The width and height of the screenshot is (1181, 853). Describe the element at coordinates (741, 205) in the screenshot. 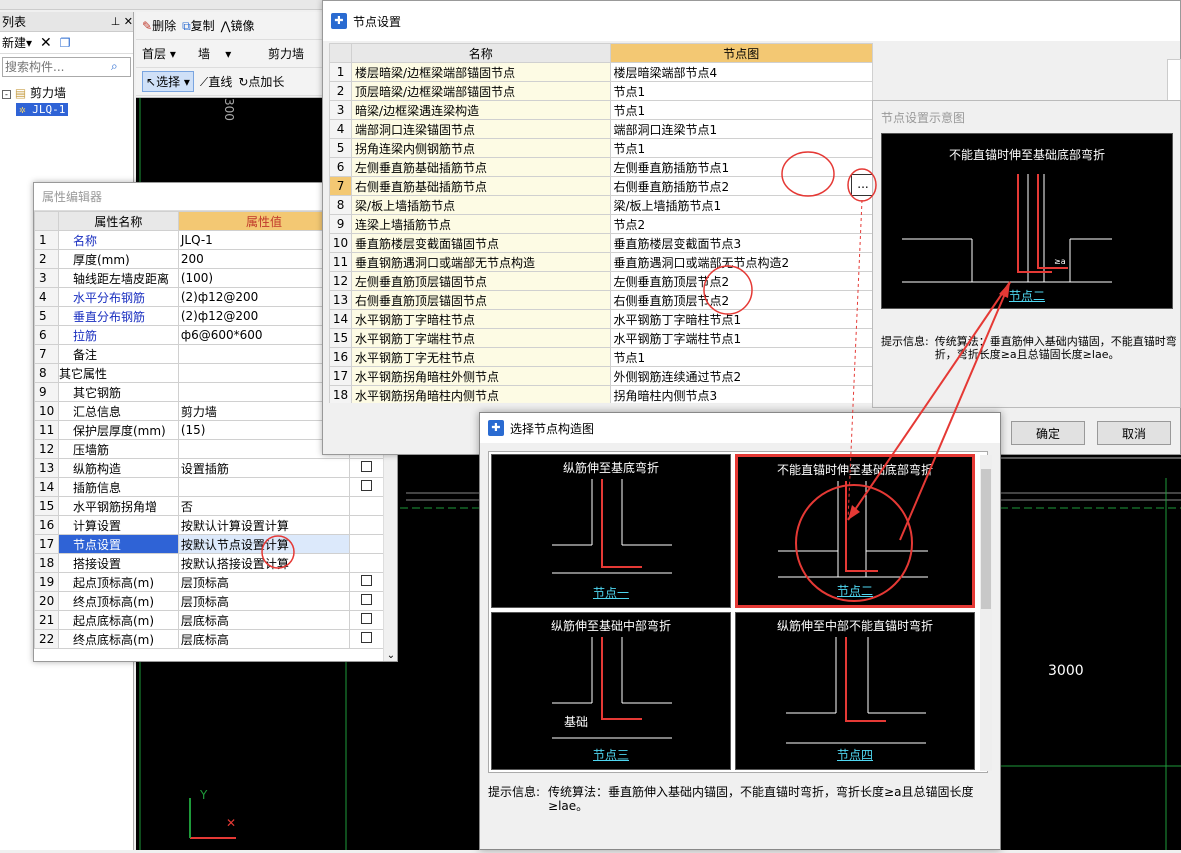

I see `node-diagram-cell: 梁/板上墙插筋节点1` at that location.